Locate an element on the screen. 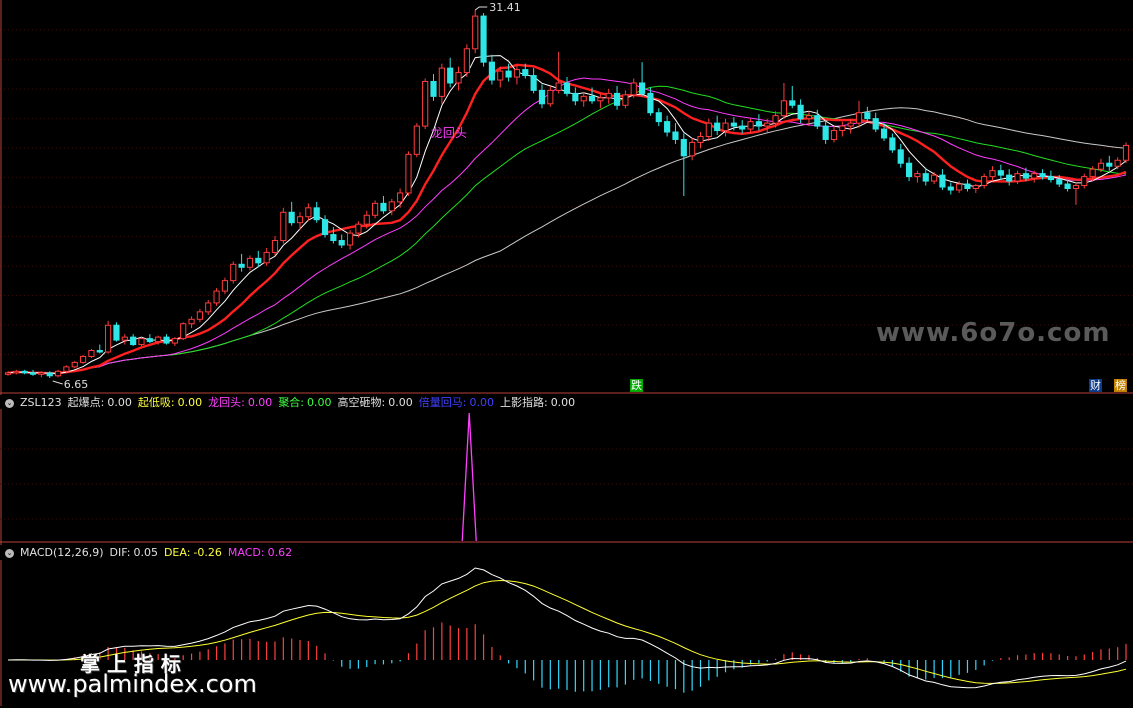  event-marker-die: 跌 is located at coordinates (636, 385).